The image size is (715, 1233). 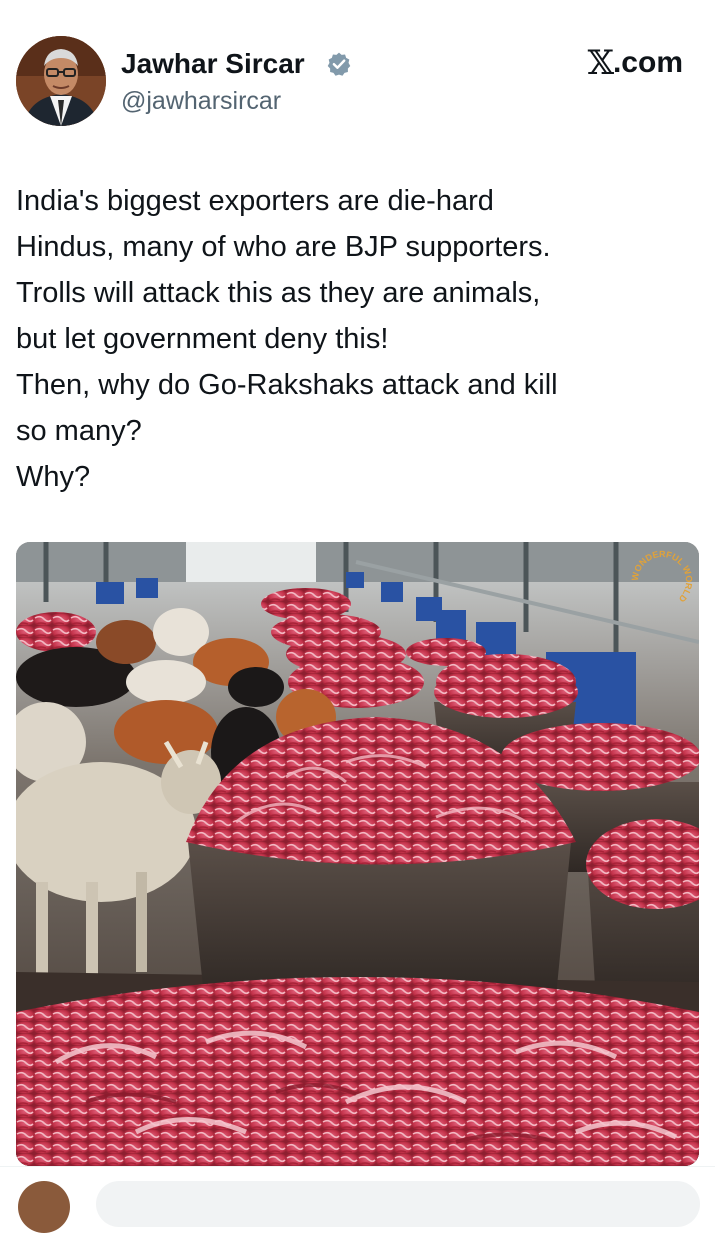 I want to click on profile-photo-icon, so click(x=61, y=81).